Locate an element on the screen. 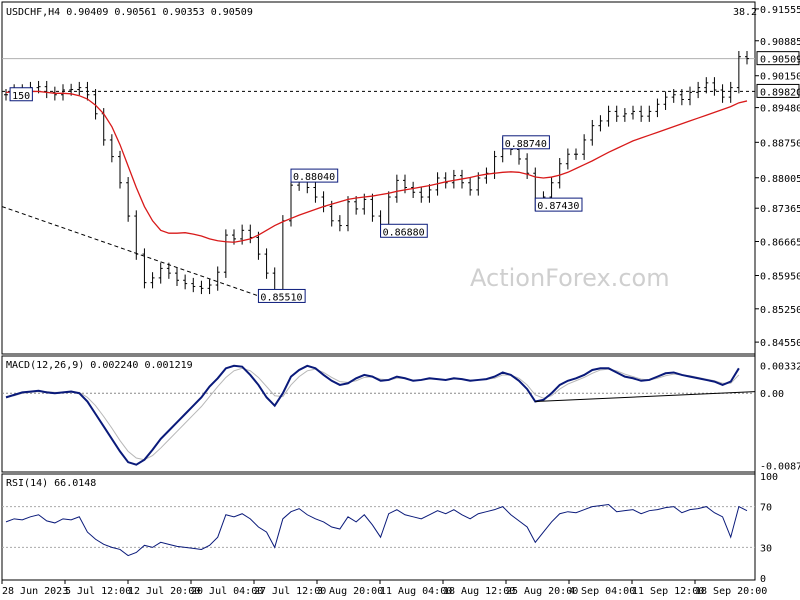 This screenshot has height=600, width=800. rsi-y-tick-label: 30 is located at coordinates (766, 548).